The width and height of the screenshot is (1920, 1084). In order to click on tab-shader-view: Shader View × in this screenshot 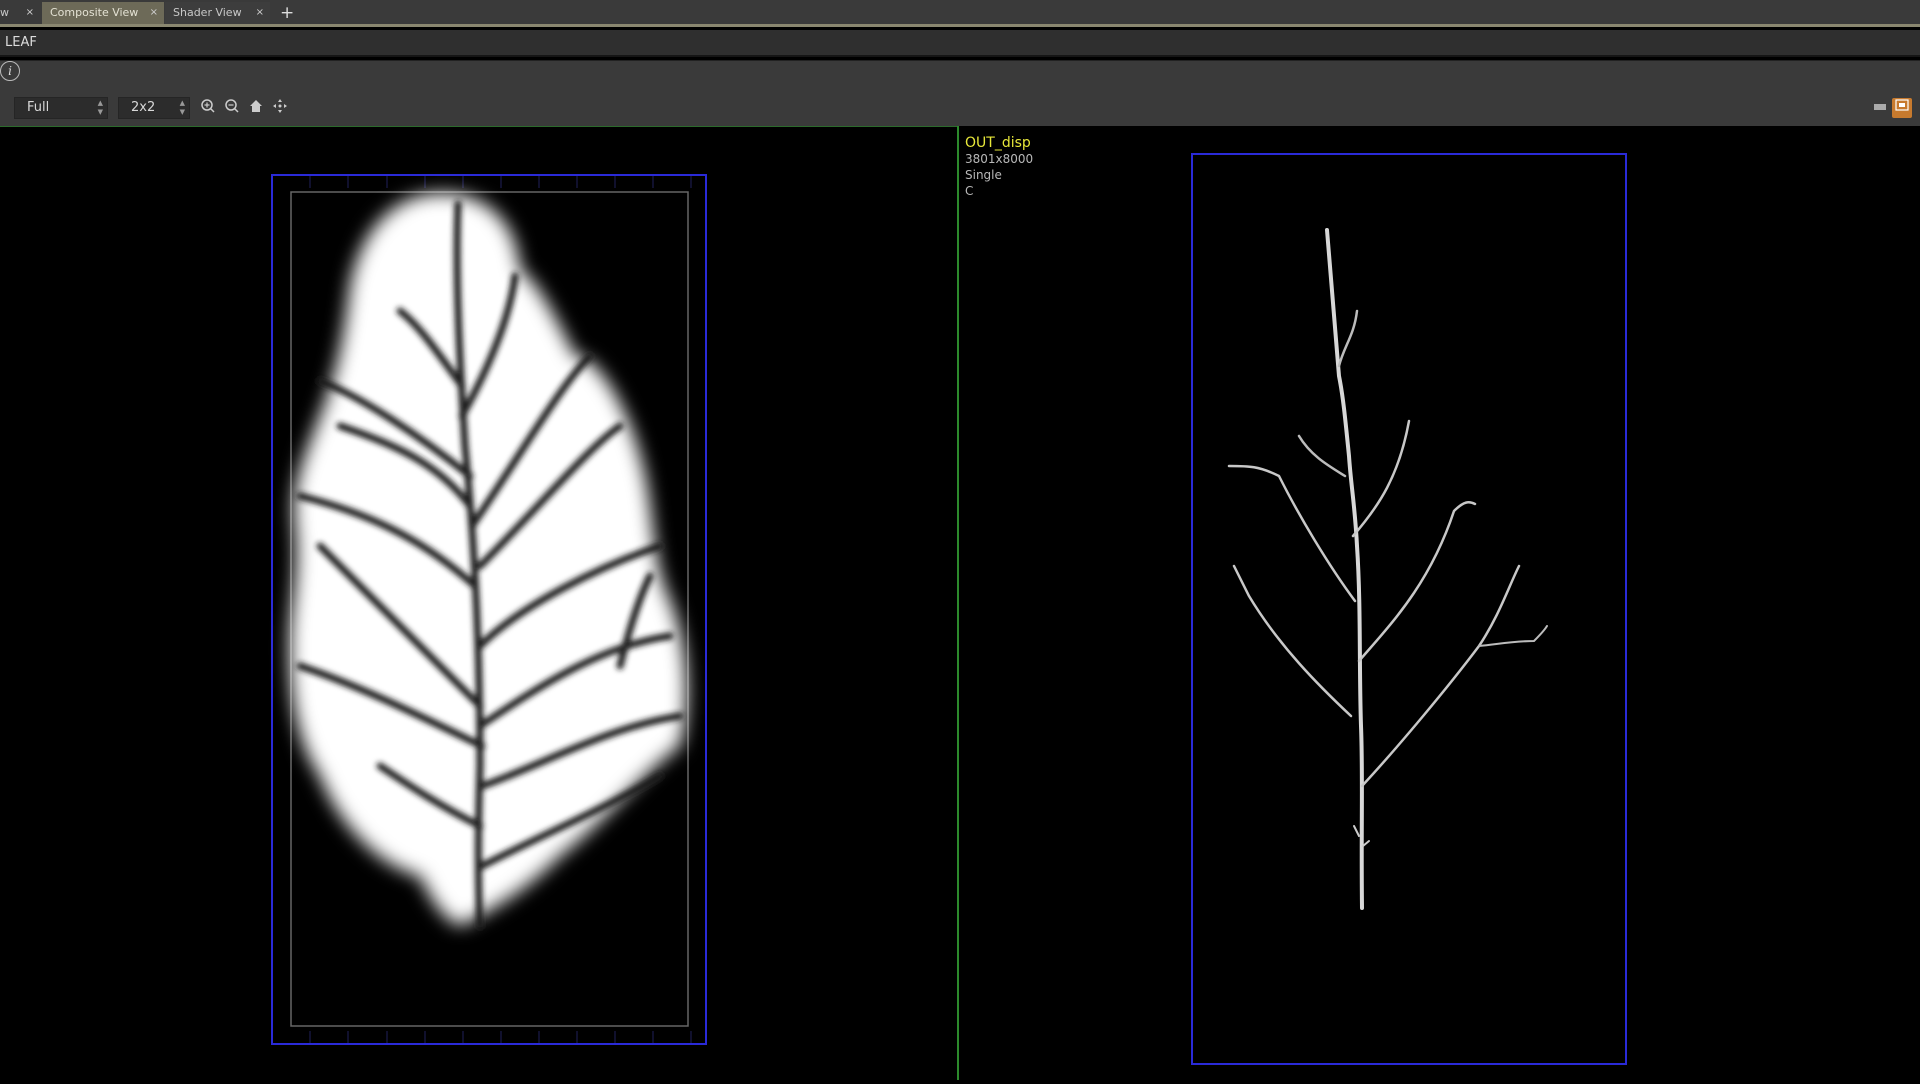, I will do `click(217, 13)`.